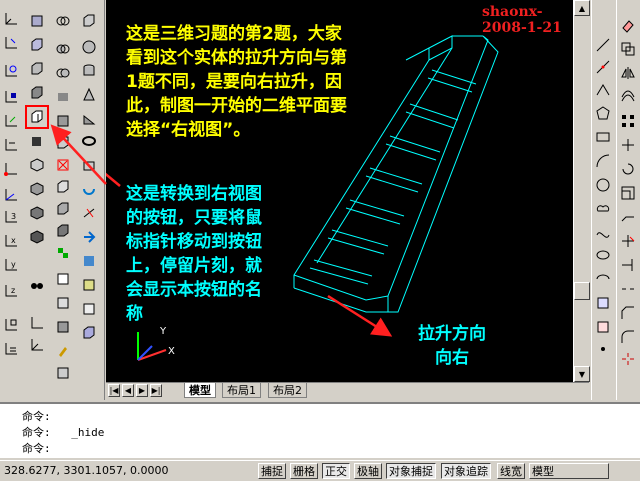 The width and height of the screenshot is (640, 481). What do you see at coordinates (569, 471) in the screenshot?
I see `model-toggle: 模型` at bounding box center [569, 471].